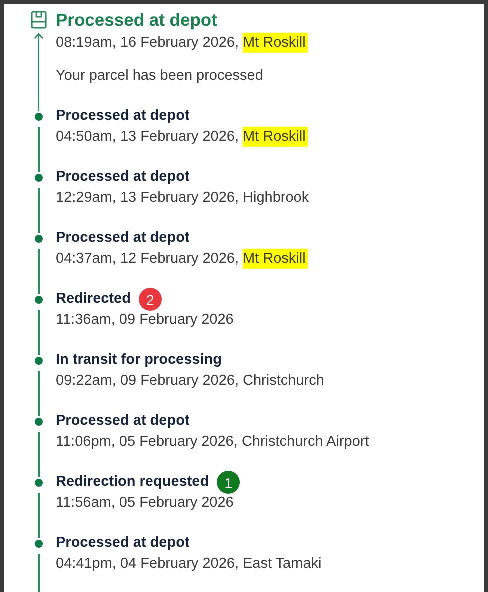  What do you see at coordinates (148, 43) in the screenshot?
I see `event-time: 08:19am, 16 February 2026,` at bounding box center [148, 43].